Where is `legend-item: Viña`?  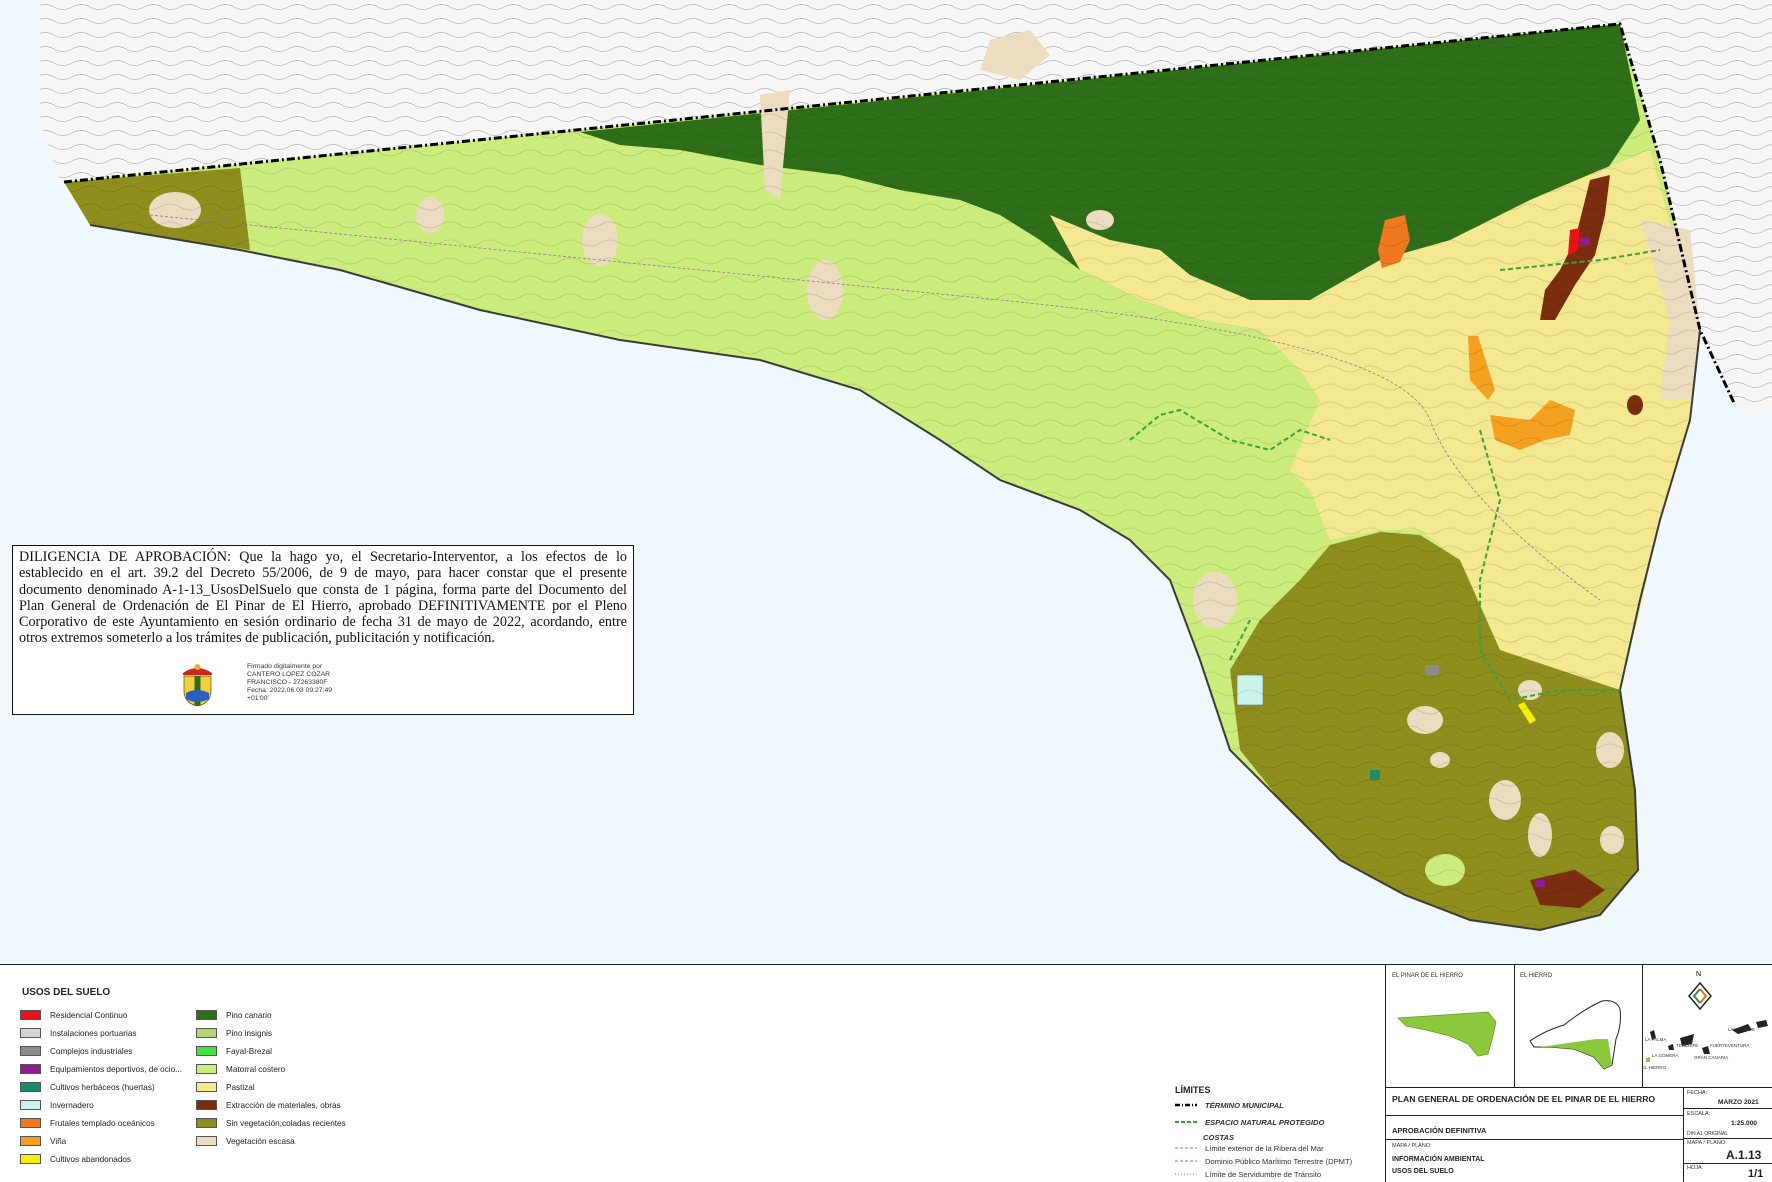
legend-item: Viña is located at coordinates (43, 1141).